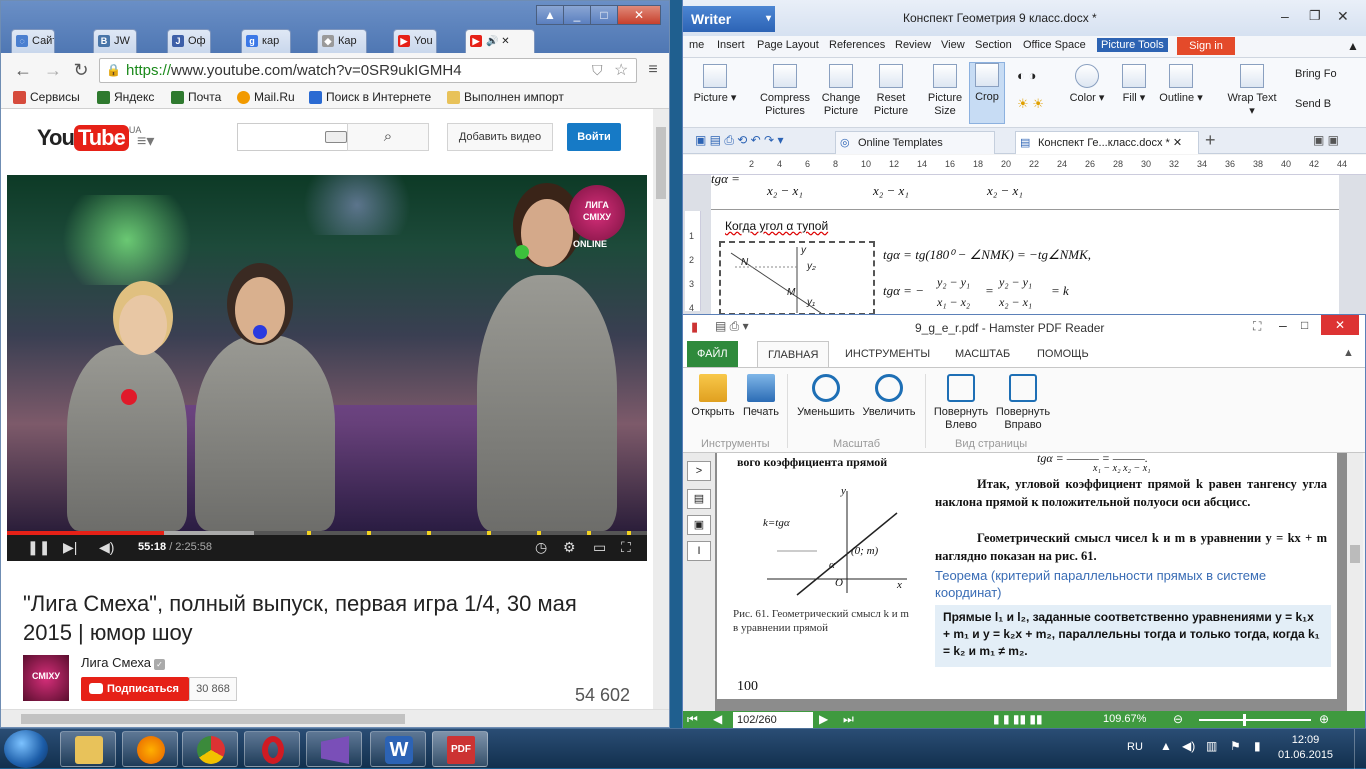 The image size is (1366, 769). What do you see at coordinates (150, 749) in the screenshot?
I see `taskbar-firefox` at bounding box center [150, 749].